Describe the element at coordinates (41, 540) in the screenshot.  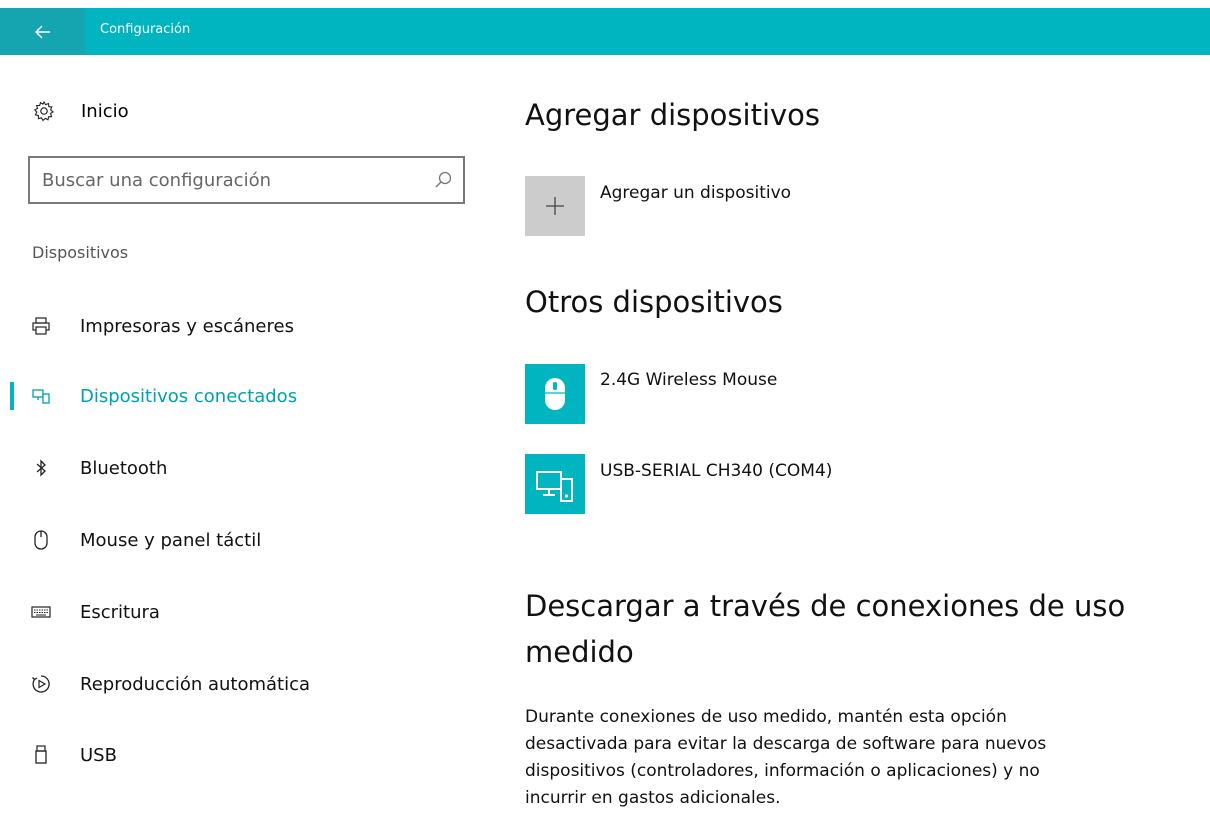
I see `mouse-icon` at that location.